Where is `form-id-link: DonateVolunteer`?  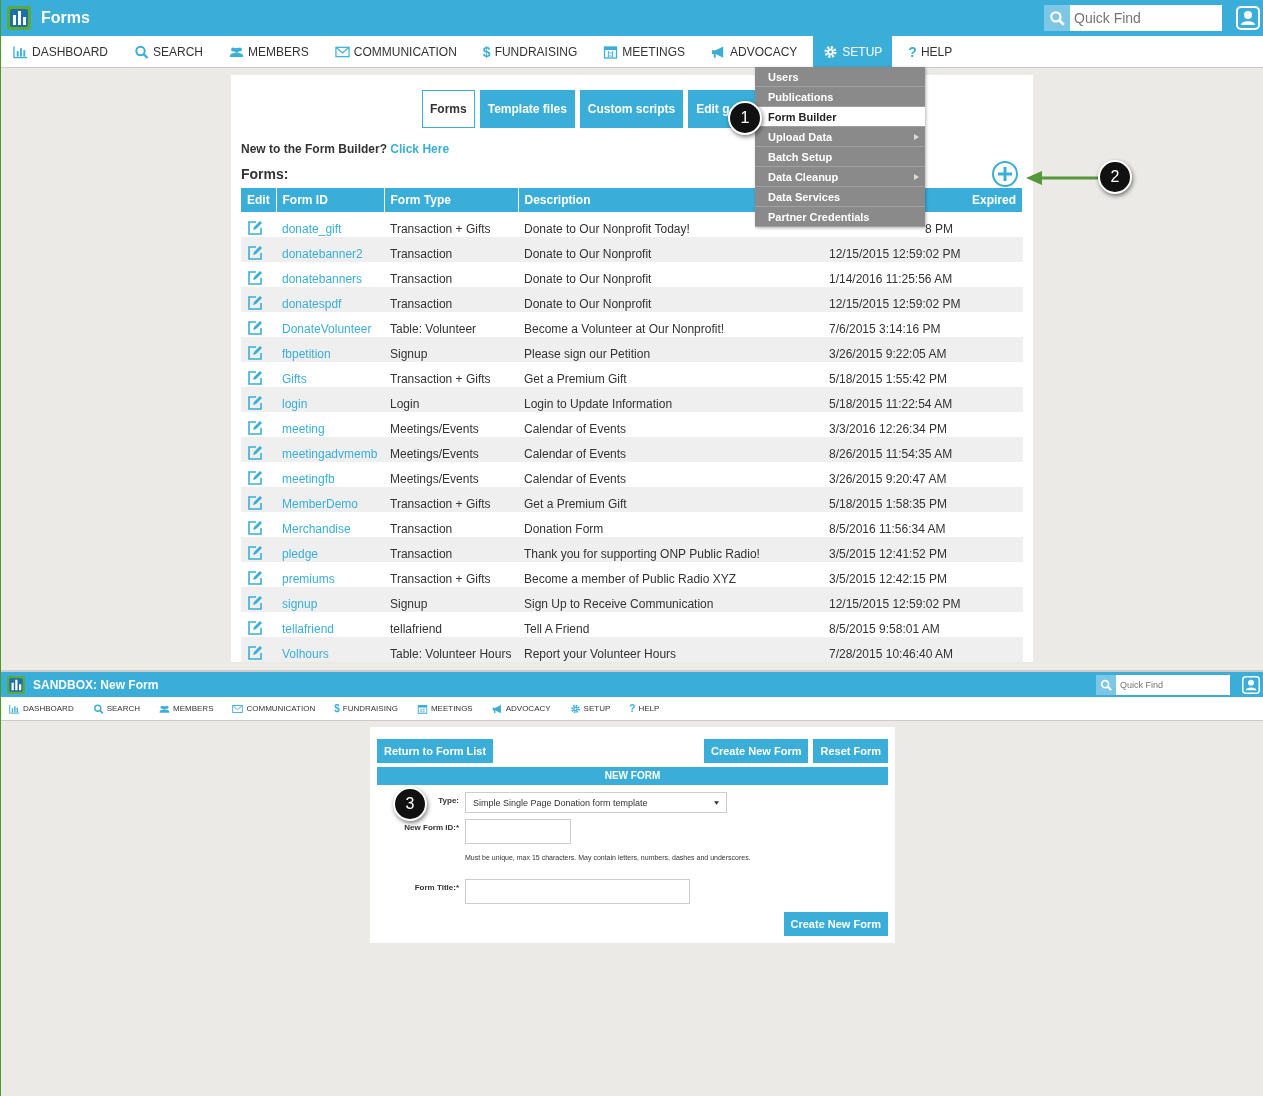
form-id-link: DonateVolunteer is located at coordinates (327, 329).